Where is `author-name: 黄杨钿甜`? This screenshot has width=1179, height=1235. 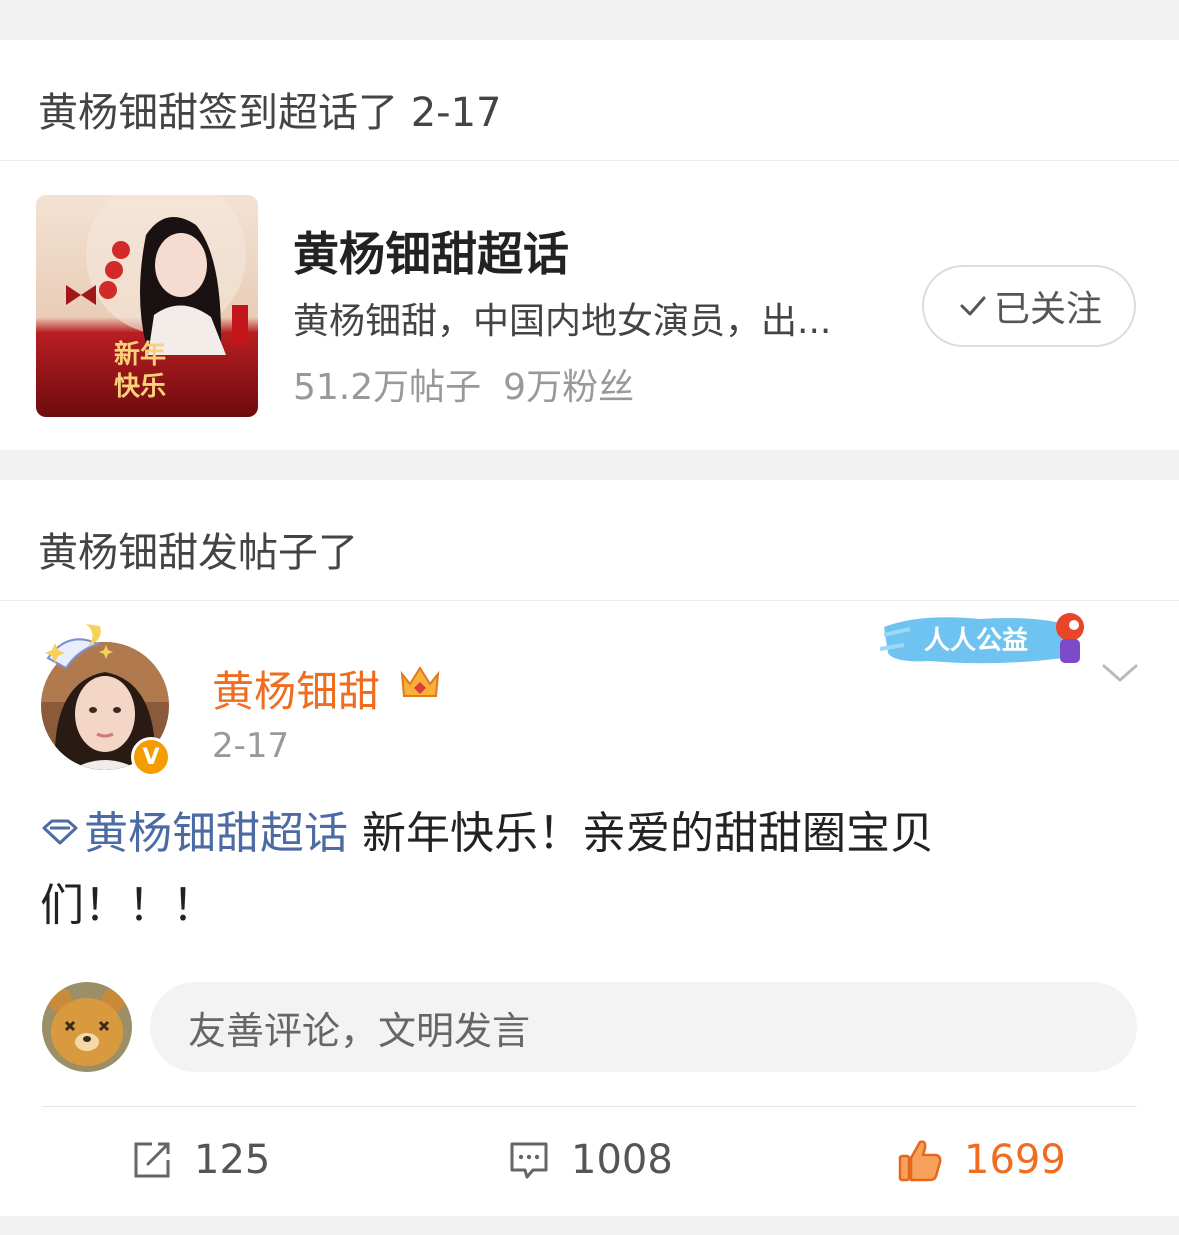
author-name: 黄杨钿甜 is located at coordinates (296, 688).